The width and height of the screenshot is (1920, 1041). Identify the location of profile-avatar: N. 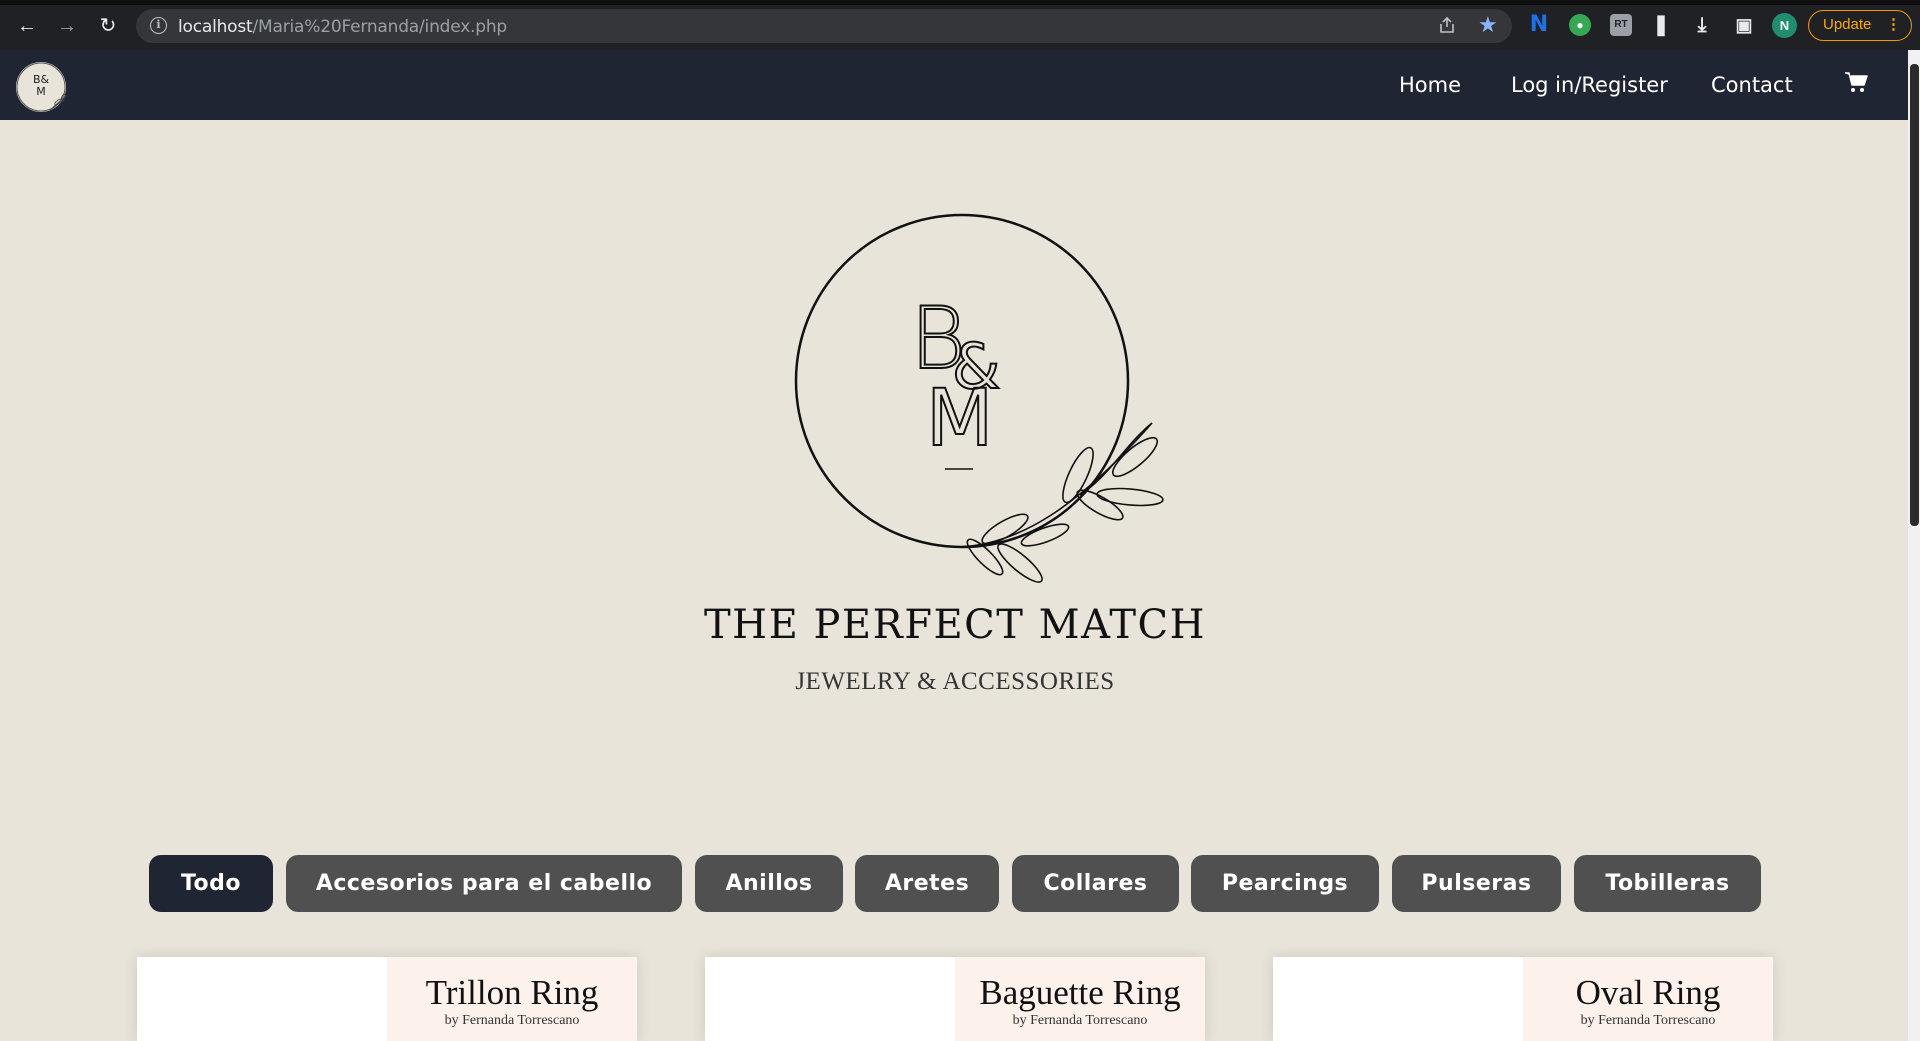
(1784, 25).